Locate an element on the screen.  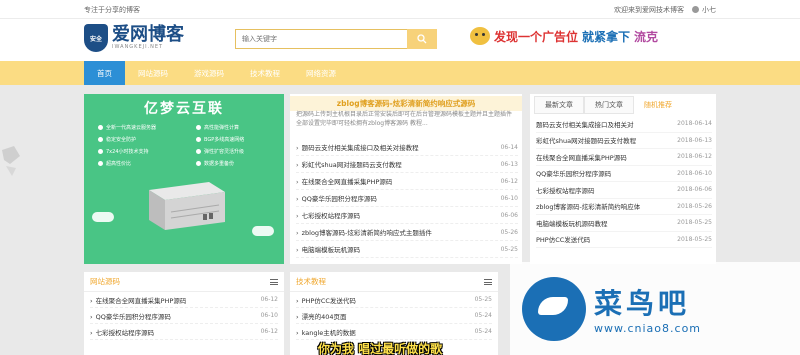
featured-headline: zblog博客源码-炫彩清新简约响应式源码 is located at coordinates (406, 103).